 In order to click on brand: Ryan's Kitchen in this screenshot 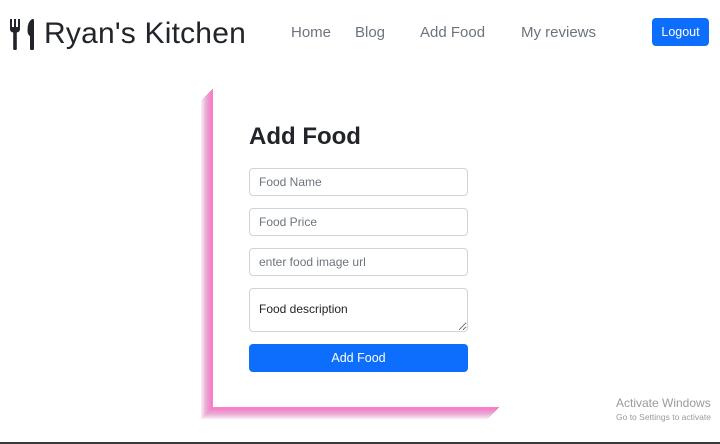, I will do `click(127, 34)`.